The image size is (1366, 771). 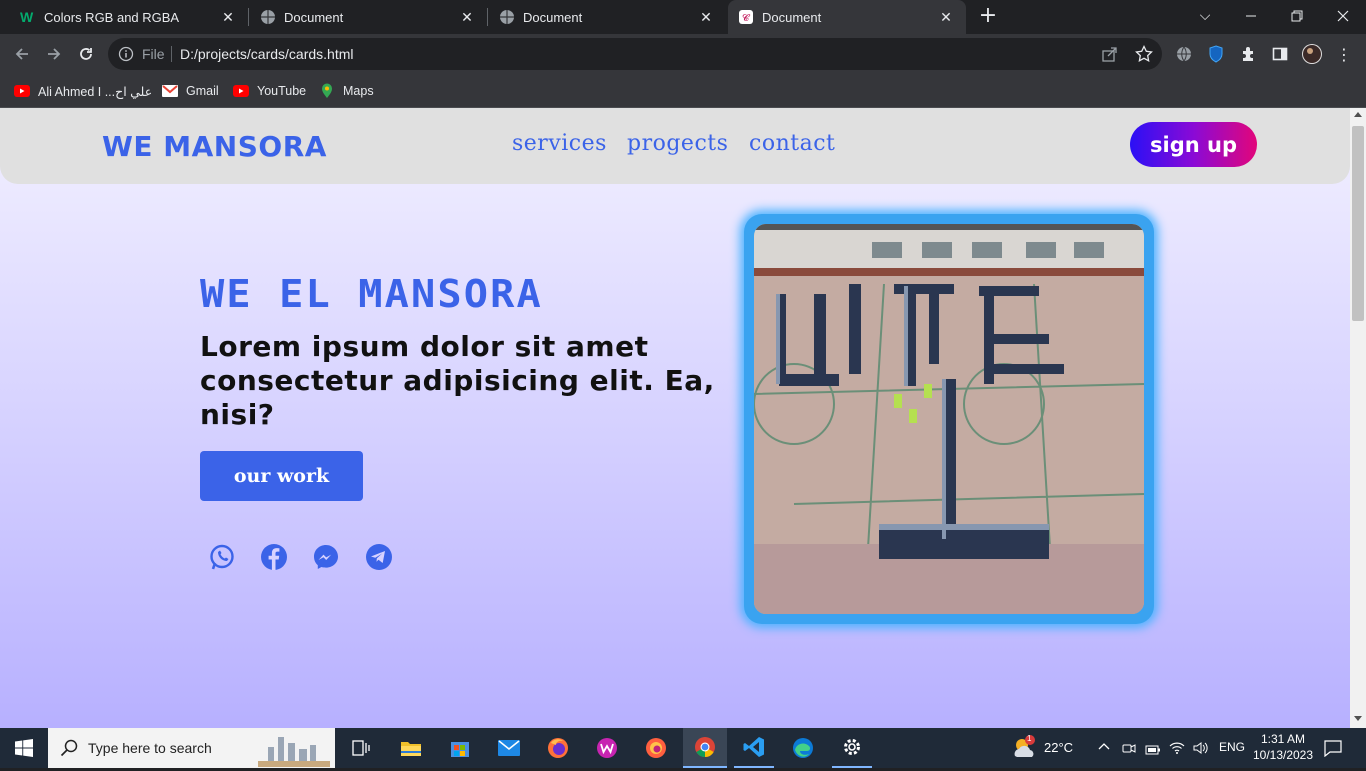 What do you see at coordinates (371, 294) in the screenshot?
I see `hero-title: WE EL MANSORA` at bounding box center [371, 294].